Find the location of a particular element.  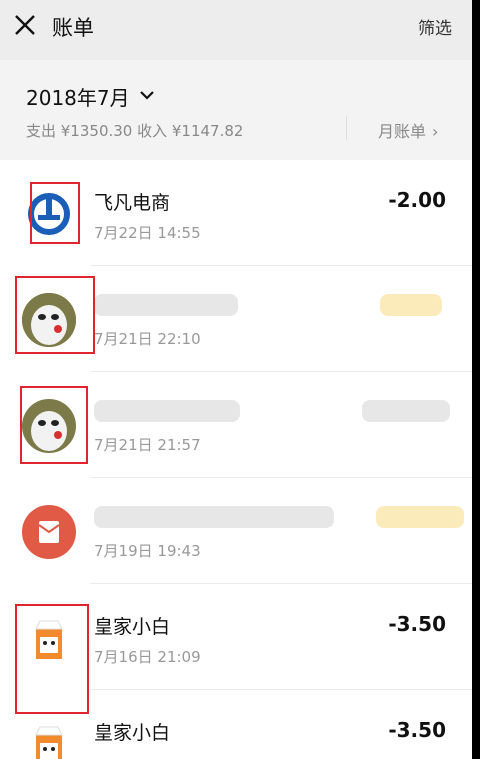

monthly-bill-link: 月账单 › is located at coordinates (408, 130).